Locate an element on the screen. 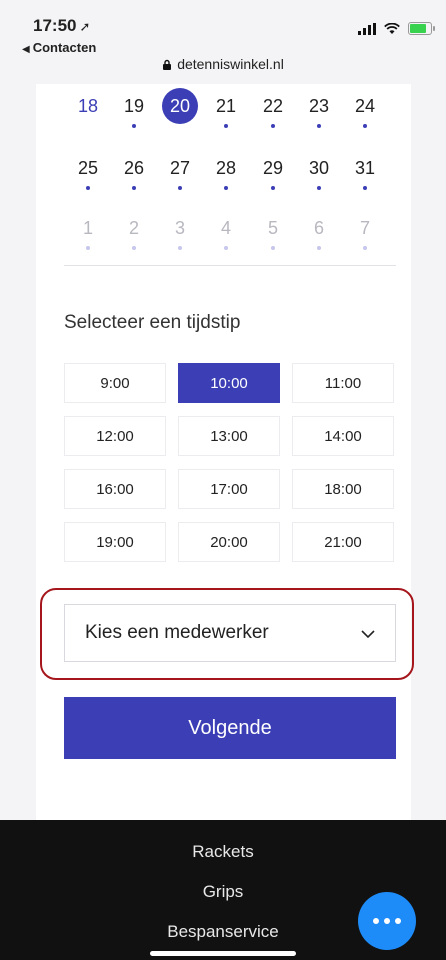  calendar-day-number: 1 is located at coordinates (87, 228).